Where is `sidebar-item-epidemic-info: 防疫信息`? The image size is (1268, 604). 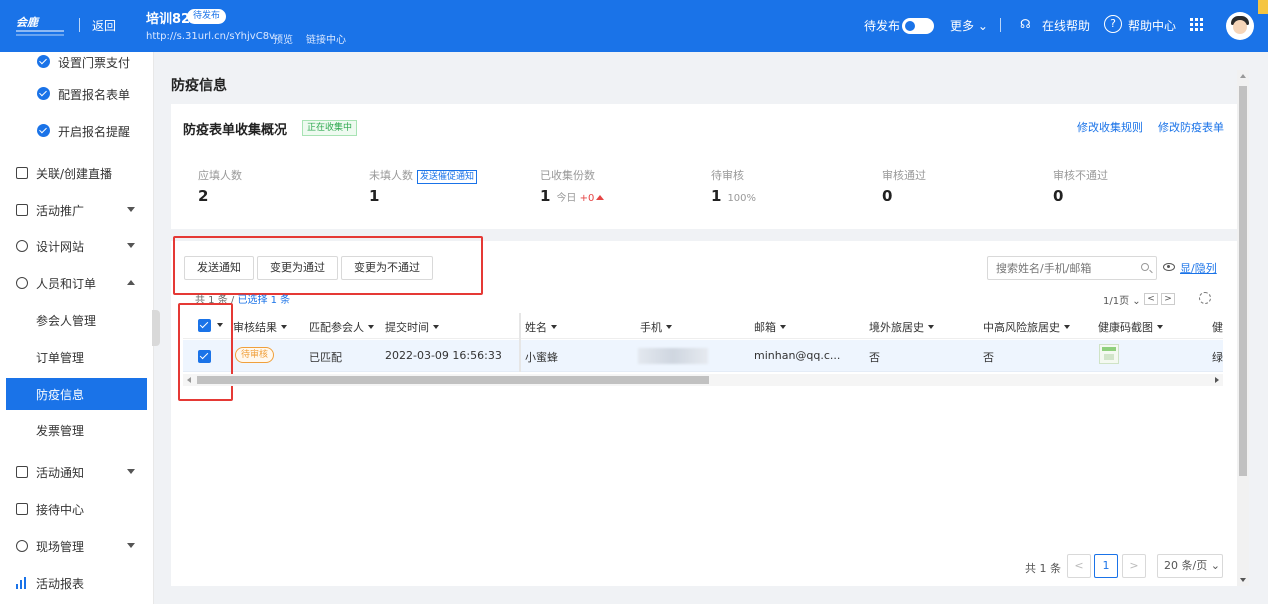
sidebar-item-epidemic-info: 防疫信息 is located at coordinates (76, 394).